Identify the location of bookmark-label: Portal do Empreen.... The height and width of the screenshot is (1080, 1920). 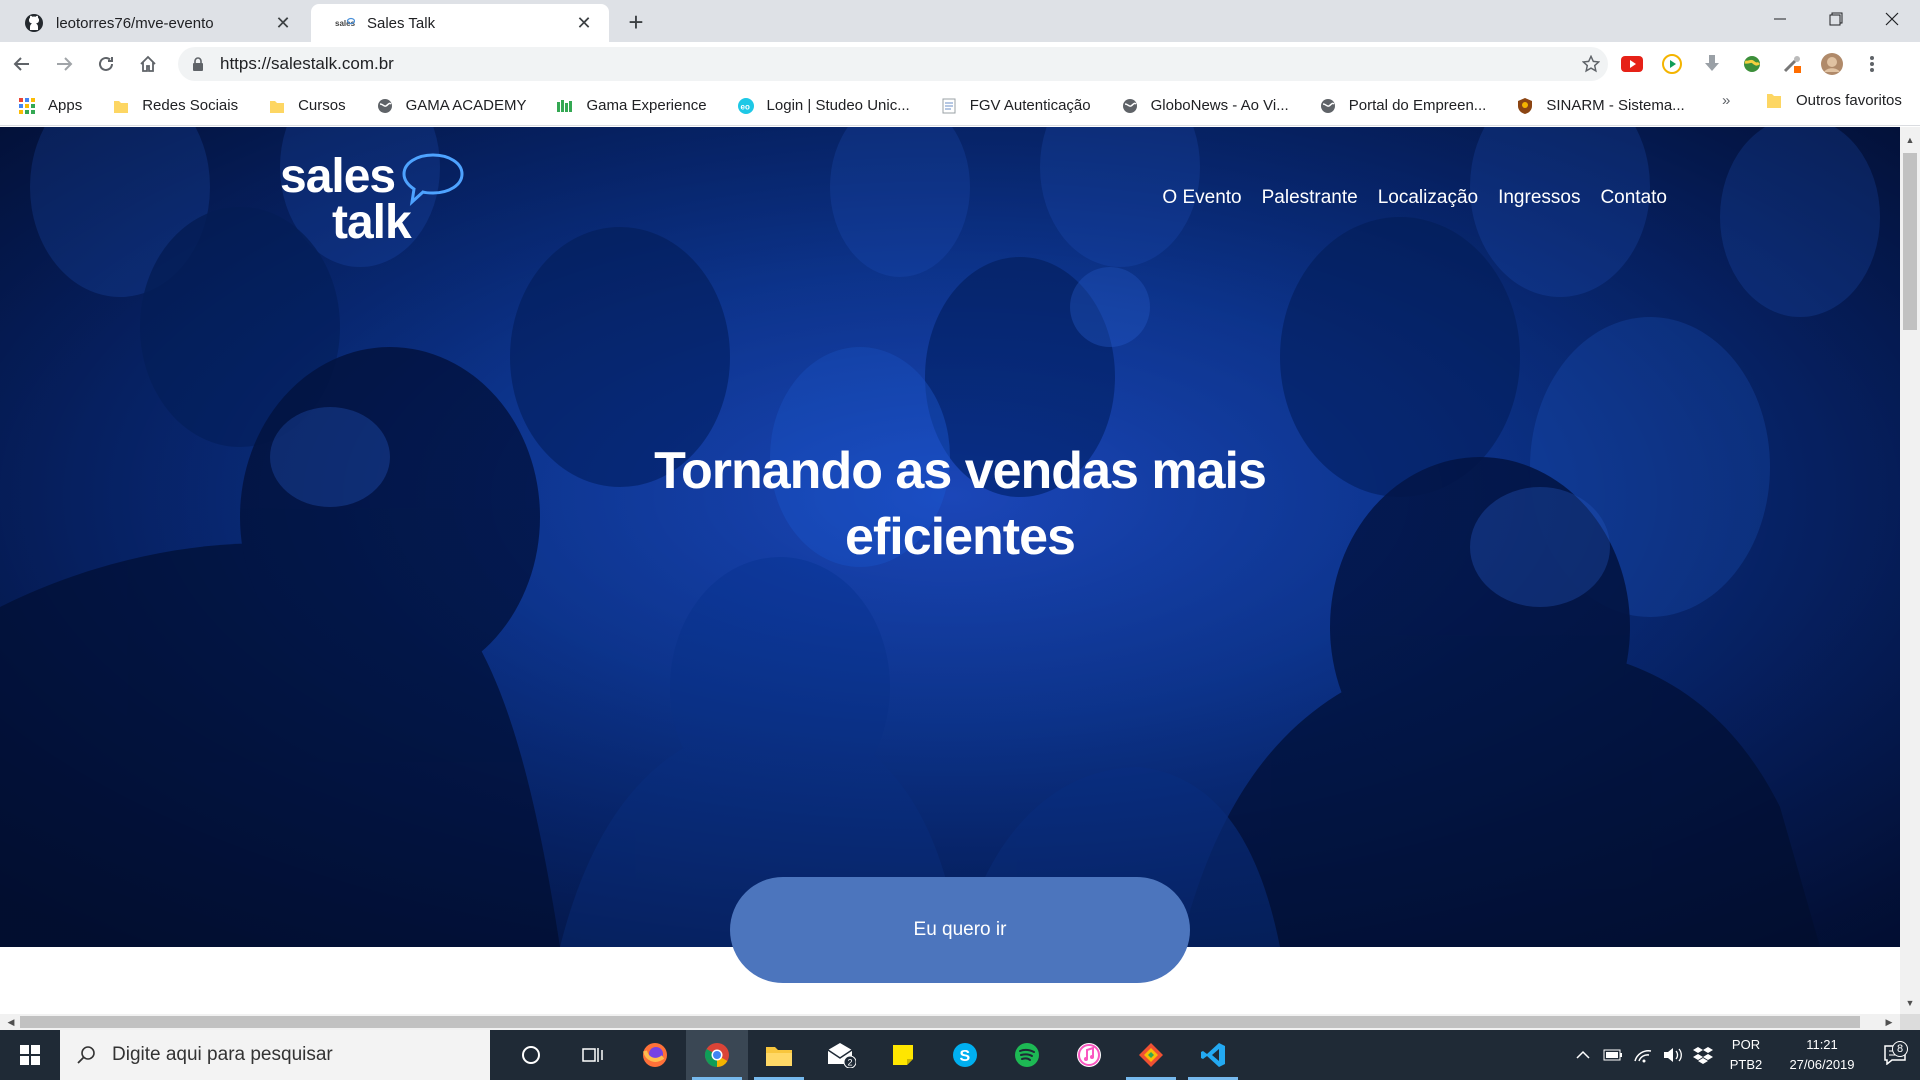
(1417, 105).